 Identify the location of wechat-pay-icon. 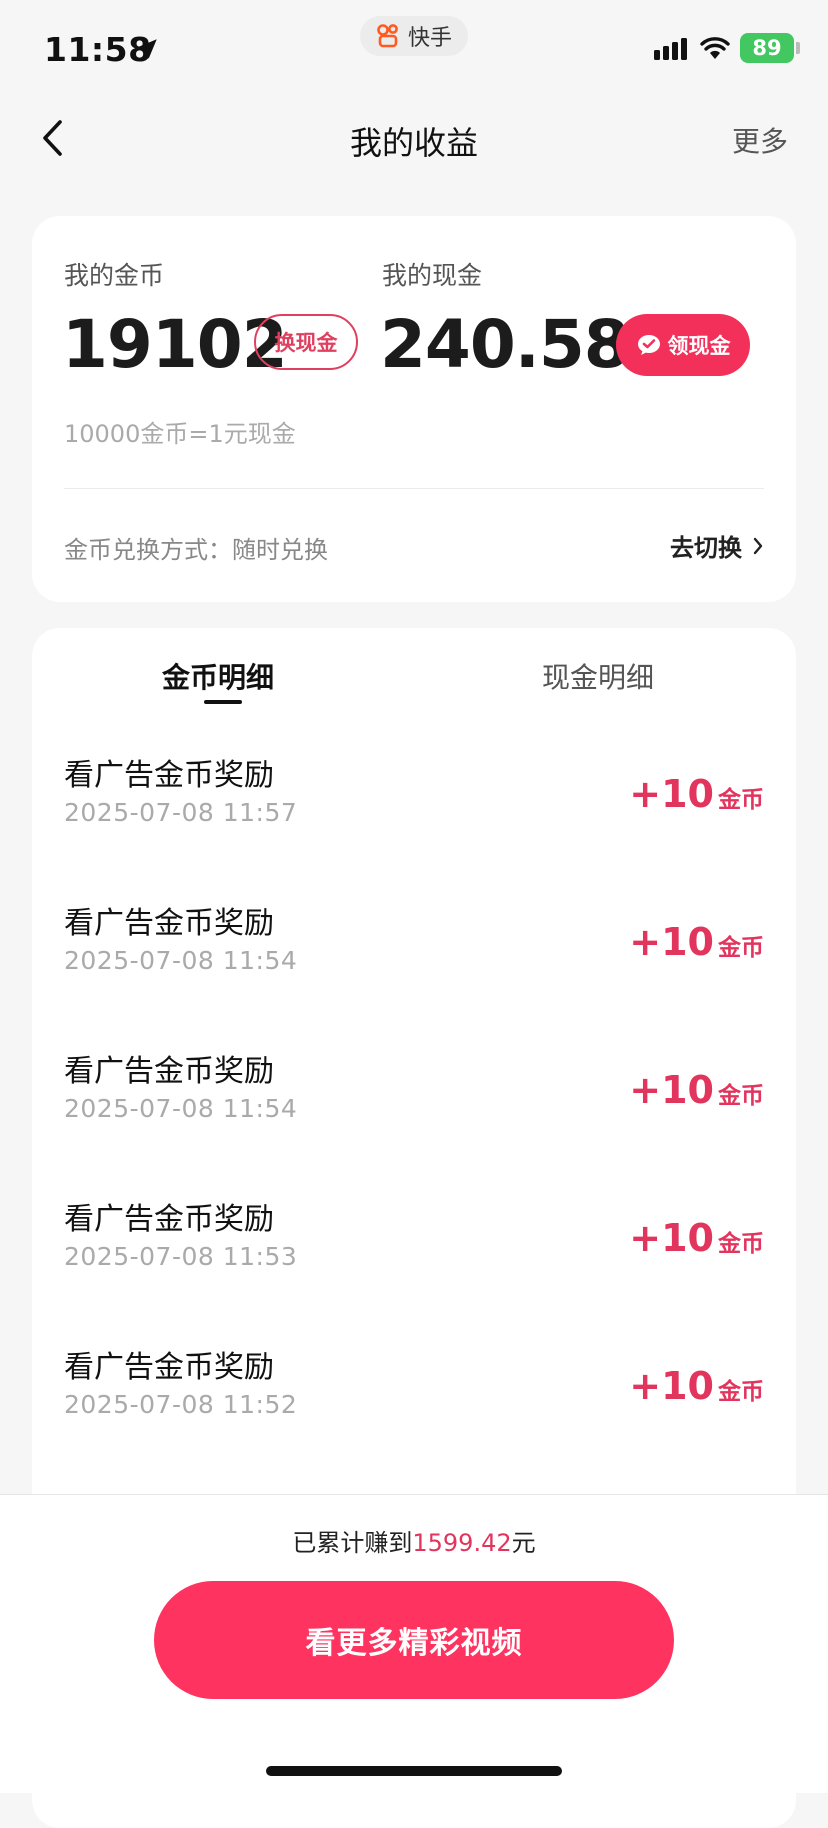
(648, 345).